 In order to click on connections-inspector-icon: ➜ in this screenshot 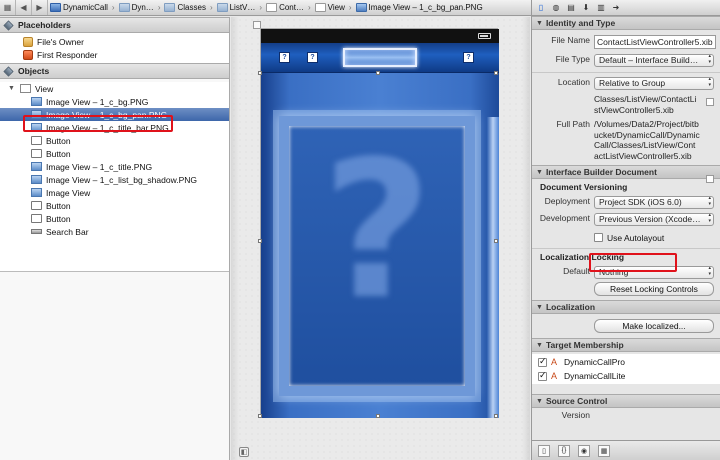, I will do `click(616, 8)`.